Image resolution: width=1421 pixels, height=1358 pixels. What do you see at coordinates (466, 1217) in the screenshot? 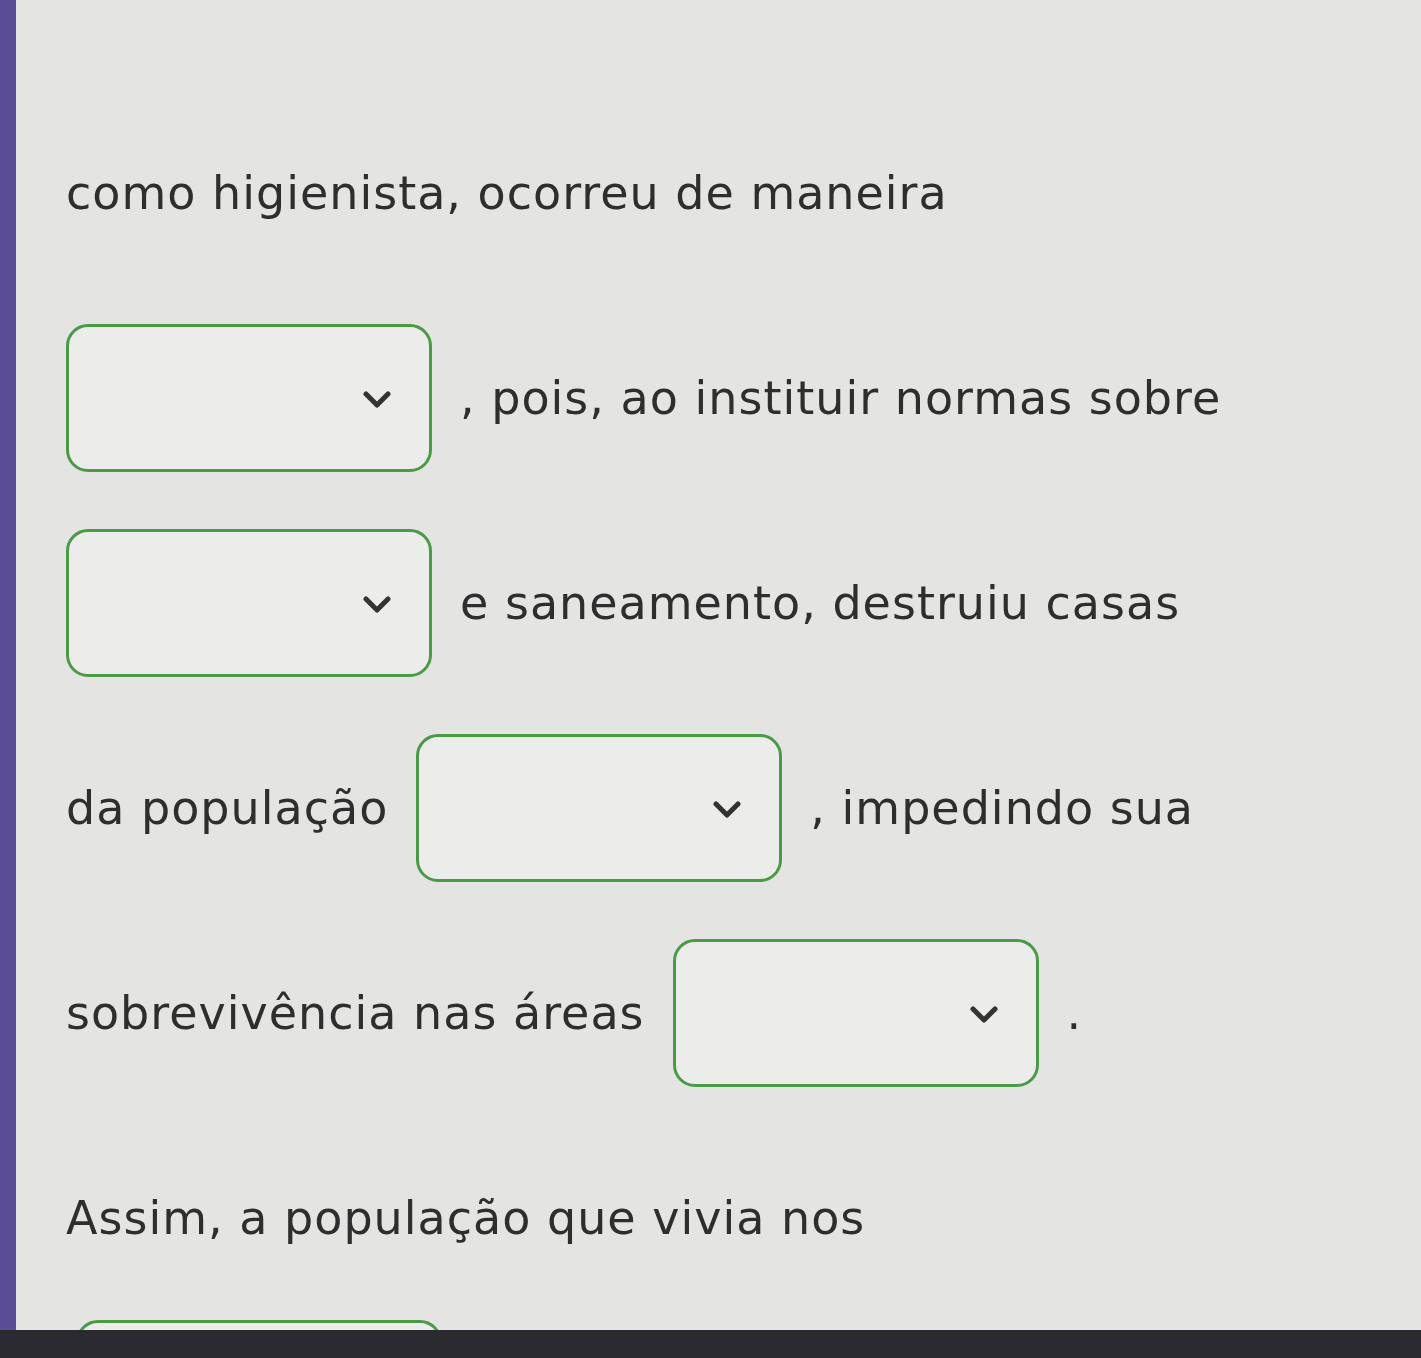
I see `sentence-text: Assim, a população que vivia nos` at bounding box center [466, 1217].